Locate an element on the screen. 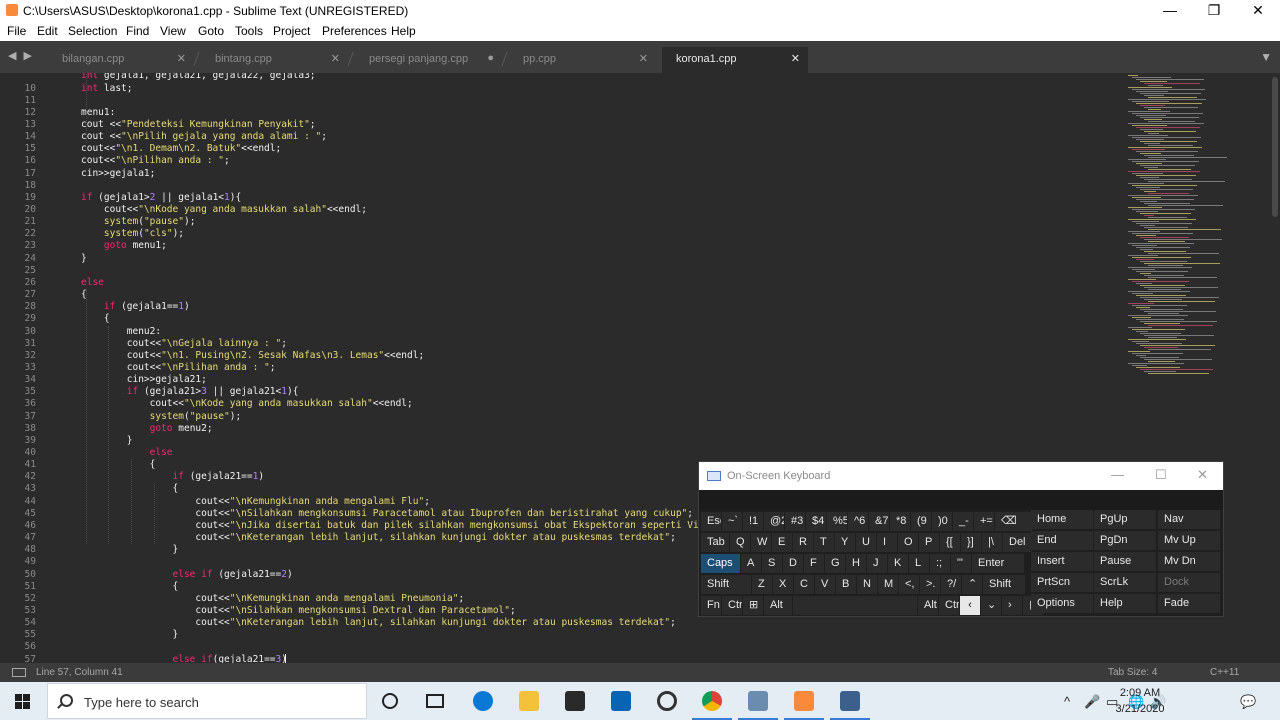 Image resolution: width=1280 pixels, height=720 pixels. osk-key: Insert is located at coordinates (1062, 561).